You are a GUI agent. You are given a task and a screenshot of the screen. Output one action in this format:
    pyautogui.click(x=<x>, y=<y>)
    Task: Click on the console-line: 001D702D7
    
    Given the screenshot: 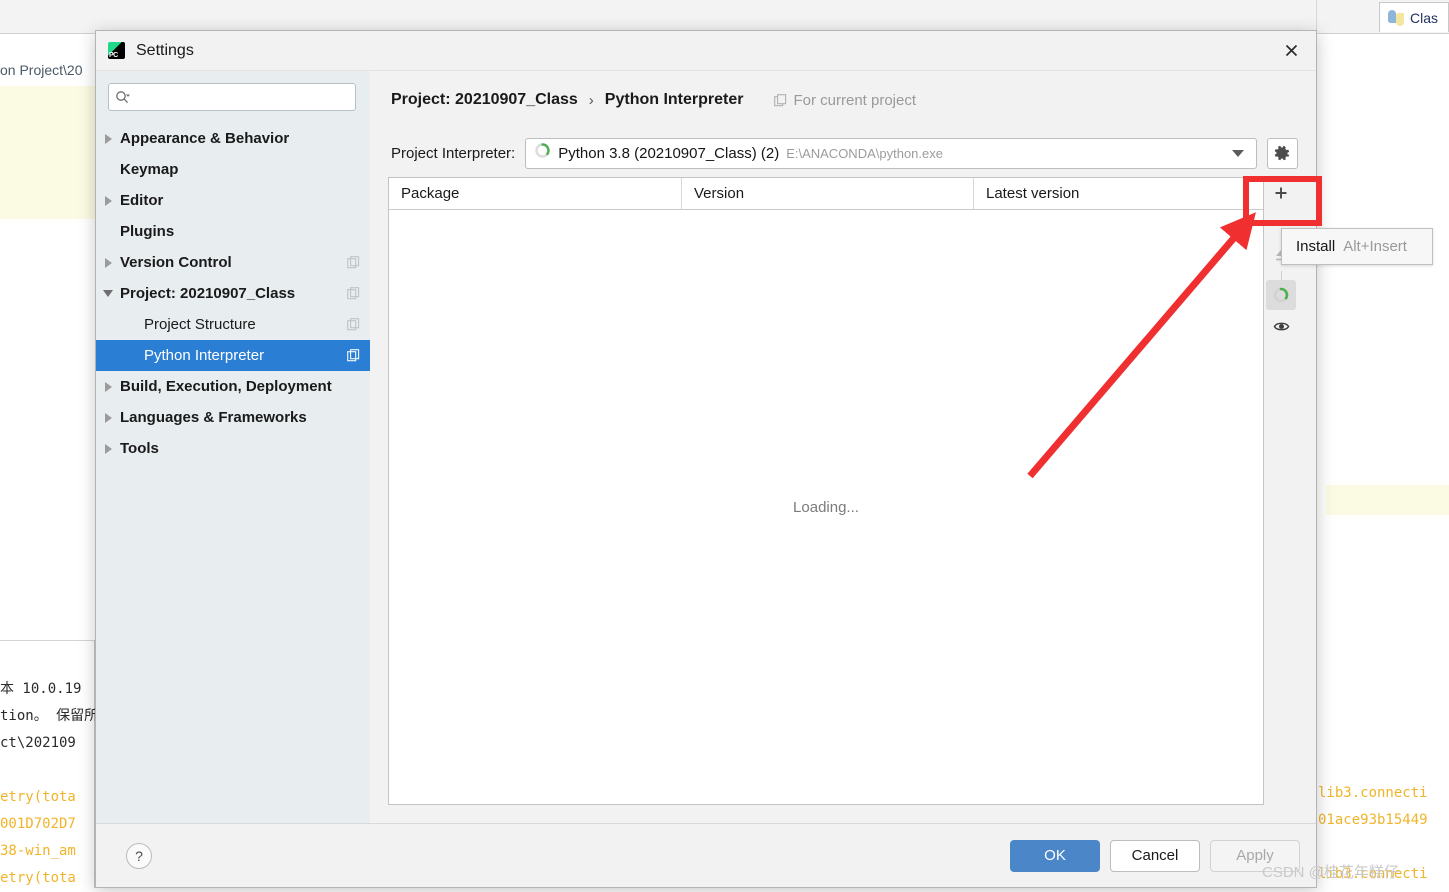 What is the action you would take?
    pyautogui.click(x=47, y=824)
    